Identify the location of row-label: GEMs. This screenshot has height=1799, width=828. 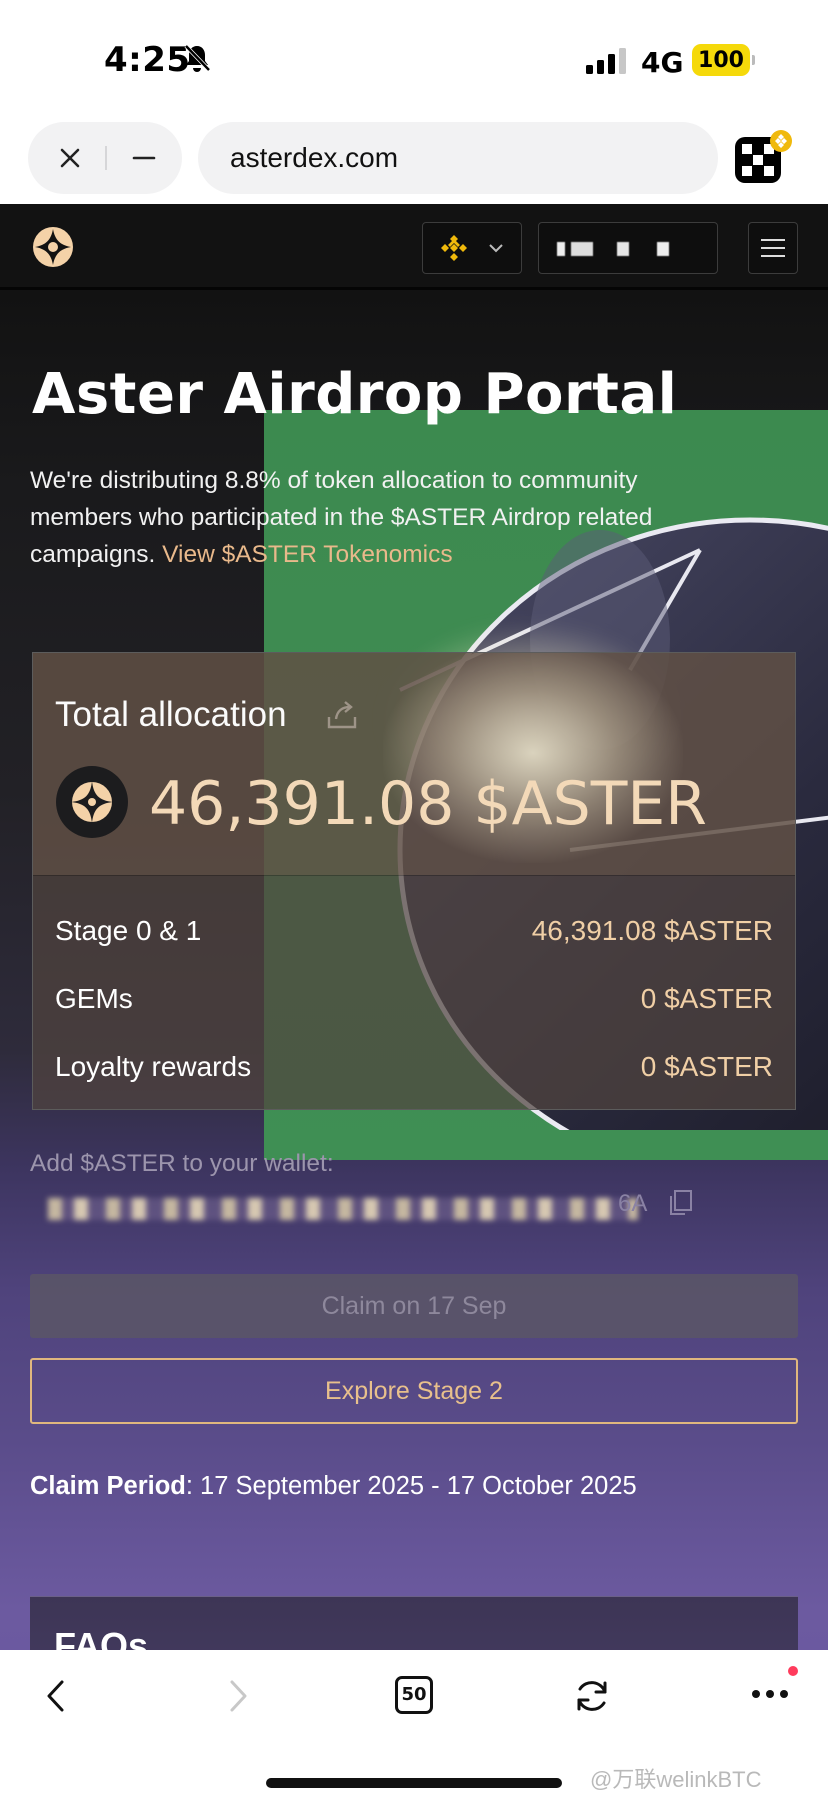
(94, 998).